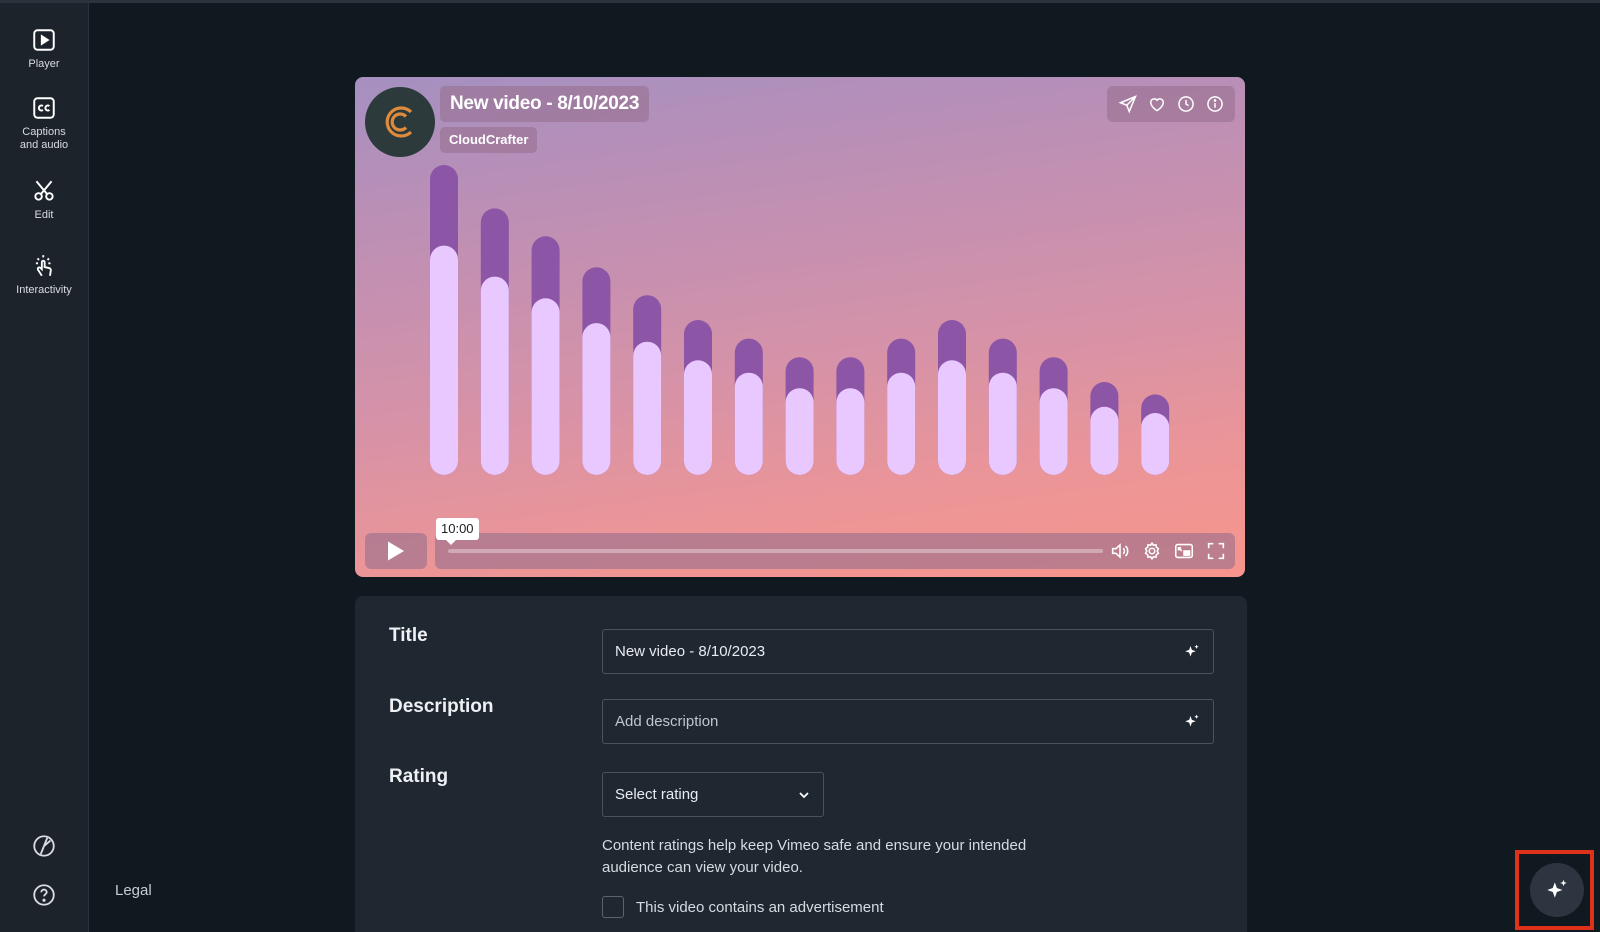 This screenshot has height=932, width=1600. Describe the element at coordinates (1120, 551) in the screenshot. I see `volume-icon` at that location.